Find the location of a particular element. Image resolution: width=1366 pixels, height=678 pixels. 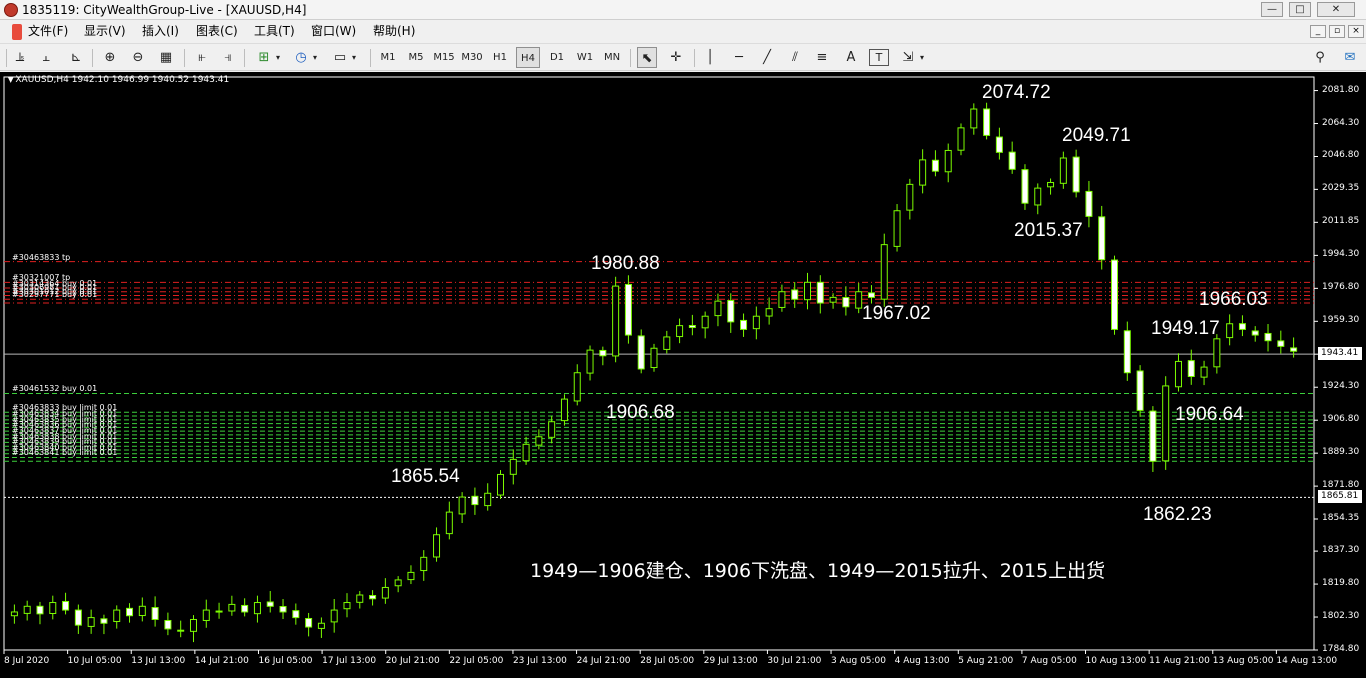

order-label: #30297771 buy 0.01 is located at coordinates (55, 295).